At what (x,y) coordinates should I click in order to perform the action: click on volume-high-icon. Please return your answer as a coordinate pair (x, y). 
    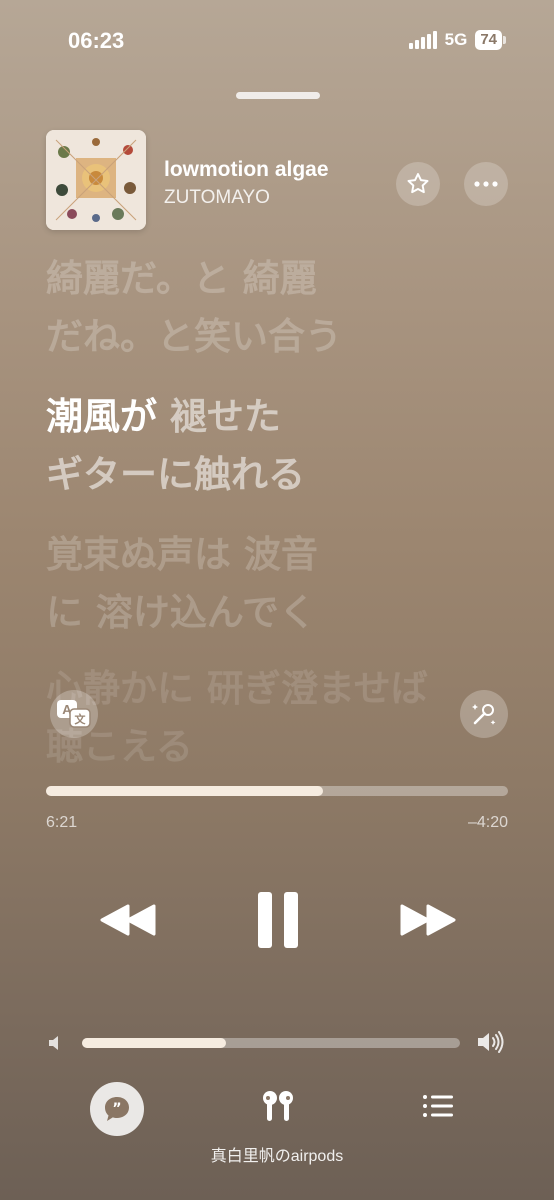
    Looking at the image, I should click on (491, 1044).